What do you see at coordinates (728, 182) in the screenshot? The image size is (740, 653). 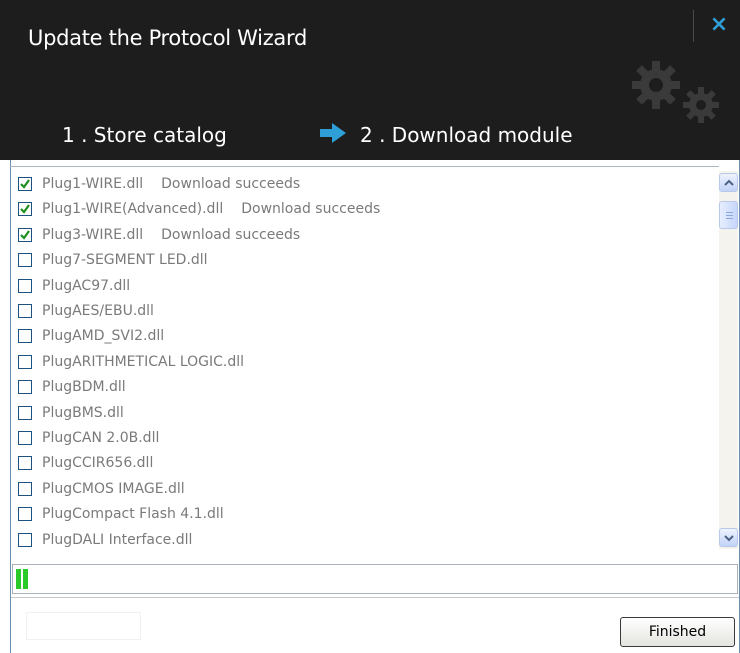 I see `chevron-up-icon` at bounding box center [728, 182].